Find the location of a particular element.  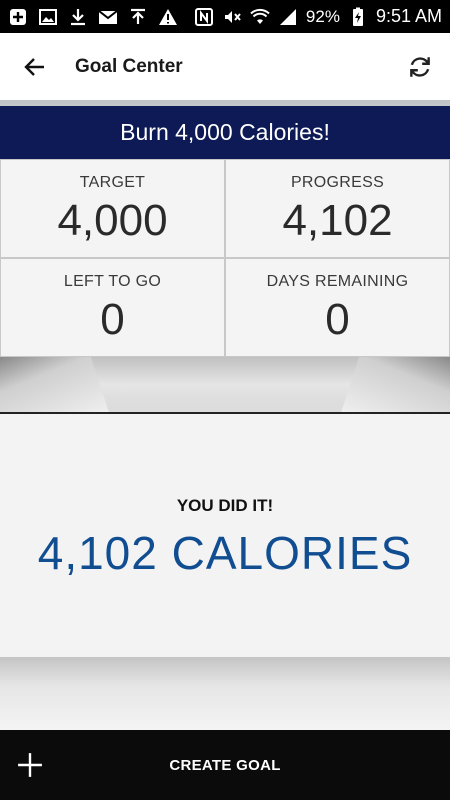

background-rail-right is located at coordinates (395, 385).